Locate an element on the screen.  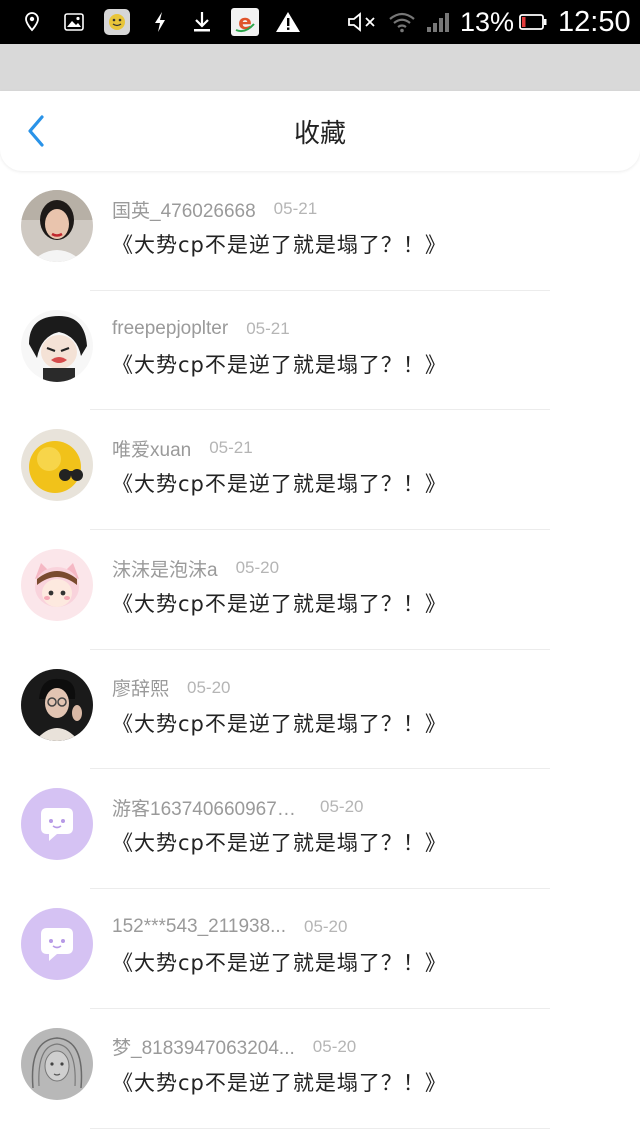
cartoon-girl-avatar is located at coordinates (57, 585).